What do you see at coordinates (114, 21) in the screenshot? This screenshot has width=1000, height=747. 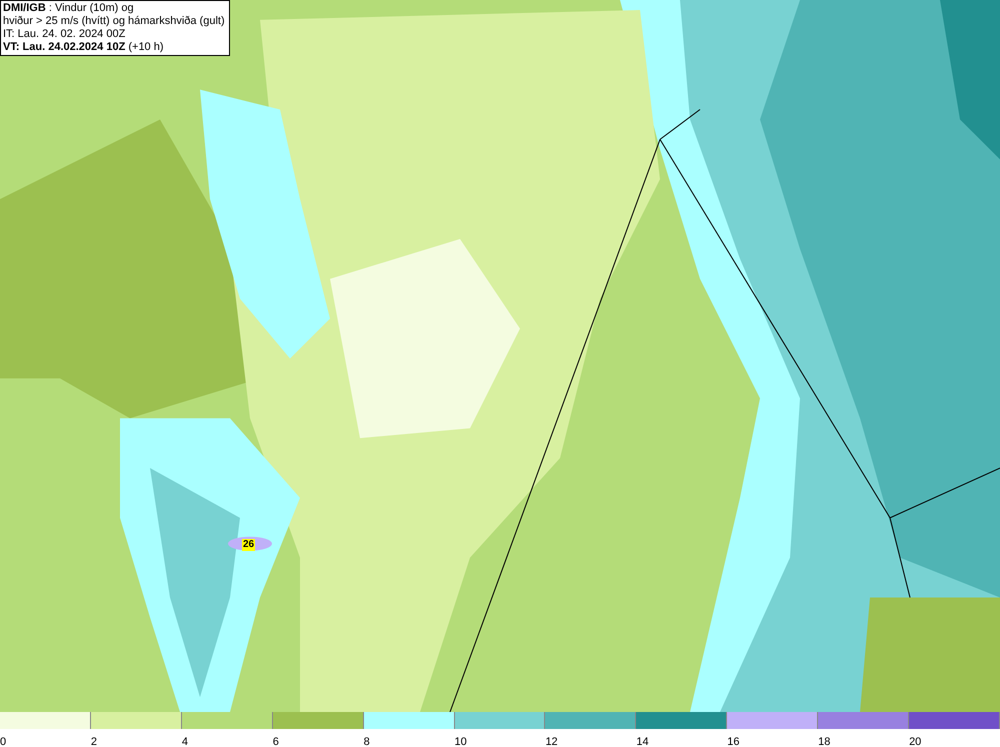 I see `info-line: hviður > 25 m/s (hvítt) og hámarkshviða (gult)` at bounding box center [114, 21].